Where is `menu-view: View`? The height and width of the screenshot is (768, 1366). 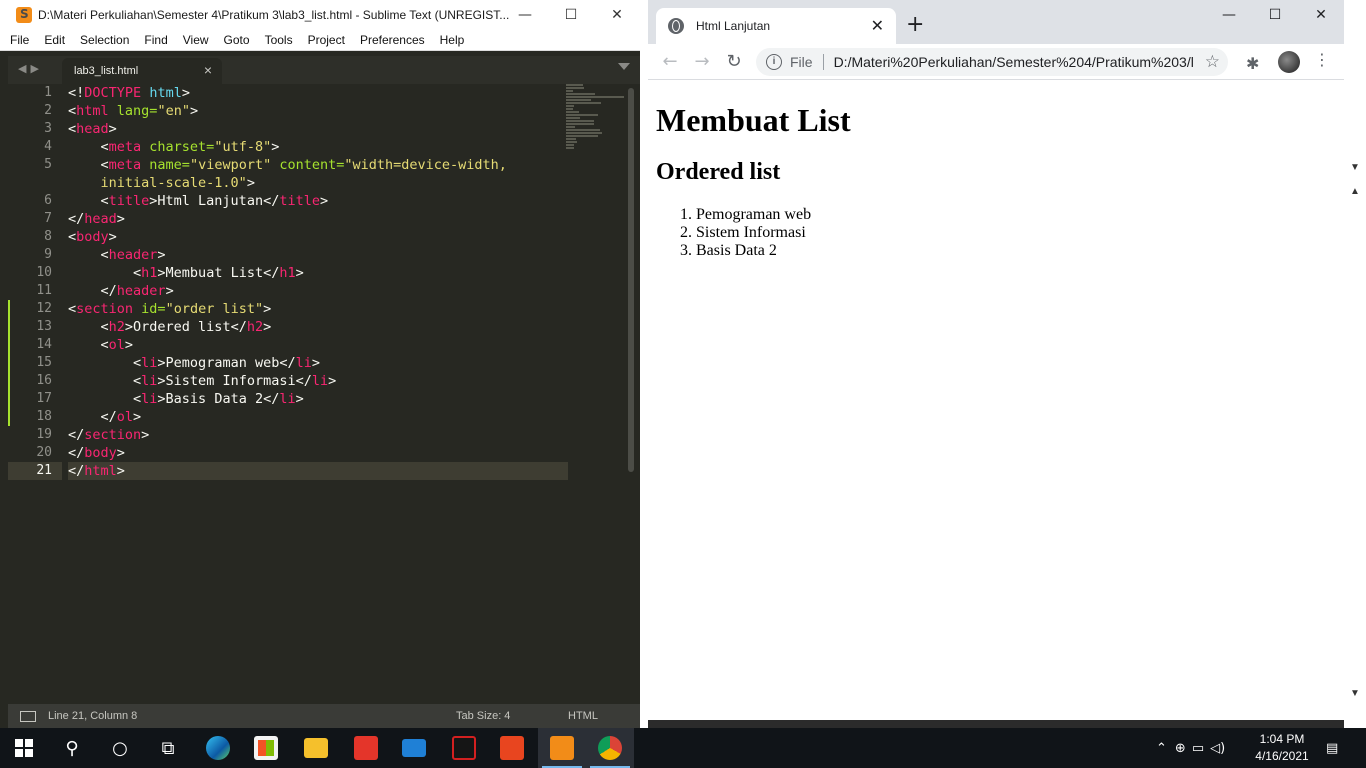 menu-view: View is located at coordinates (195, 40).